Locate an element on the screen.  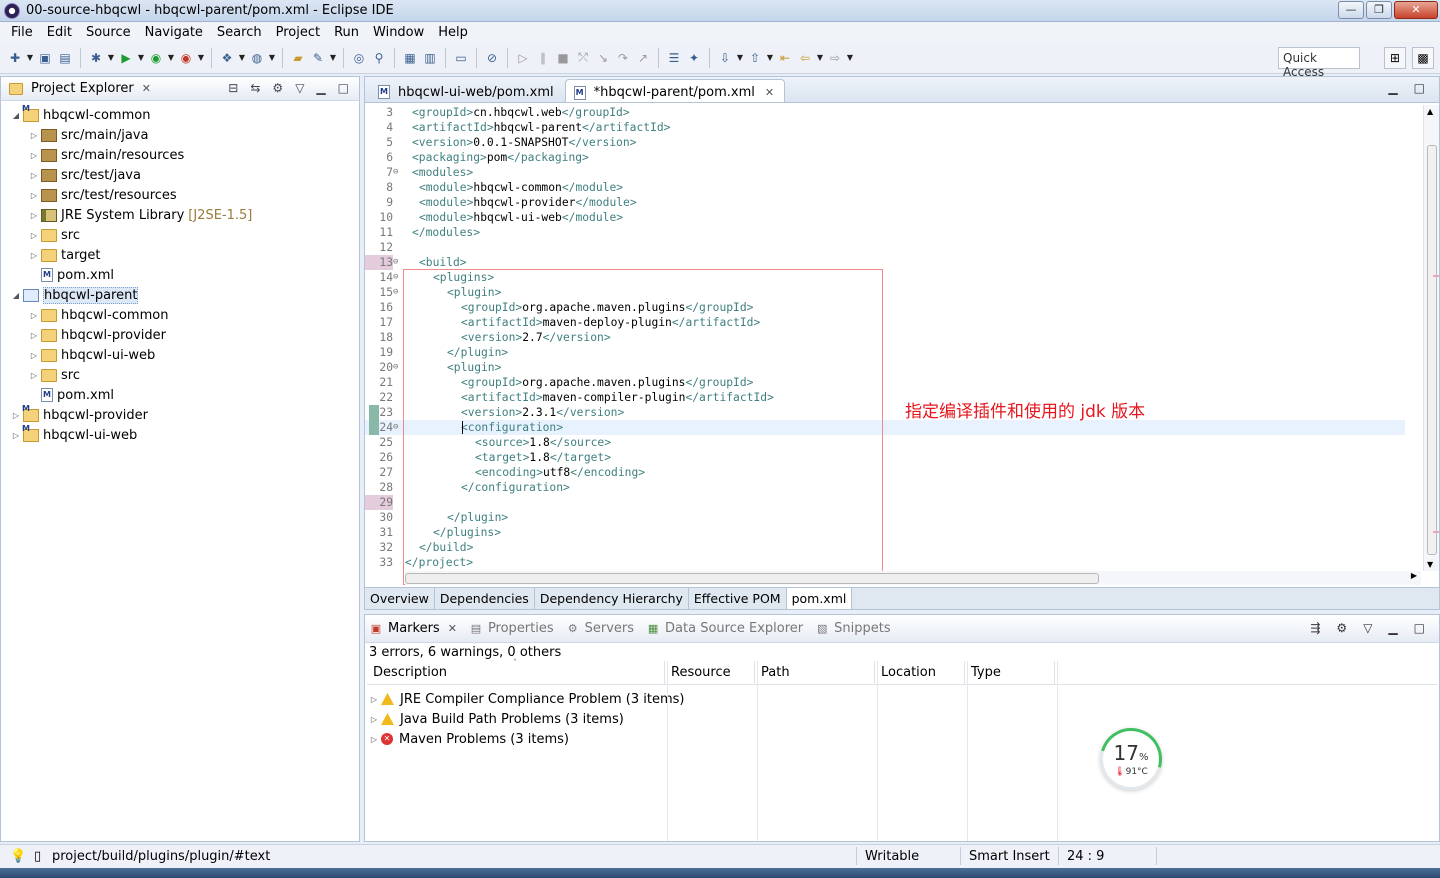
menu-source: Source is located at coordinates (108, 32).